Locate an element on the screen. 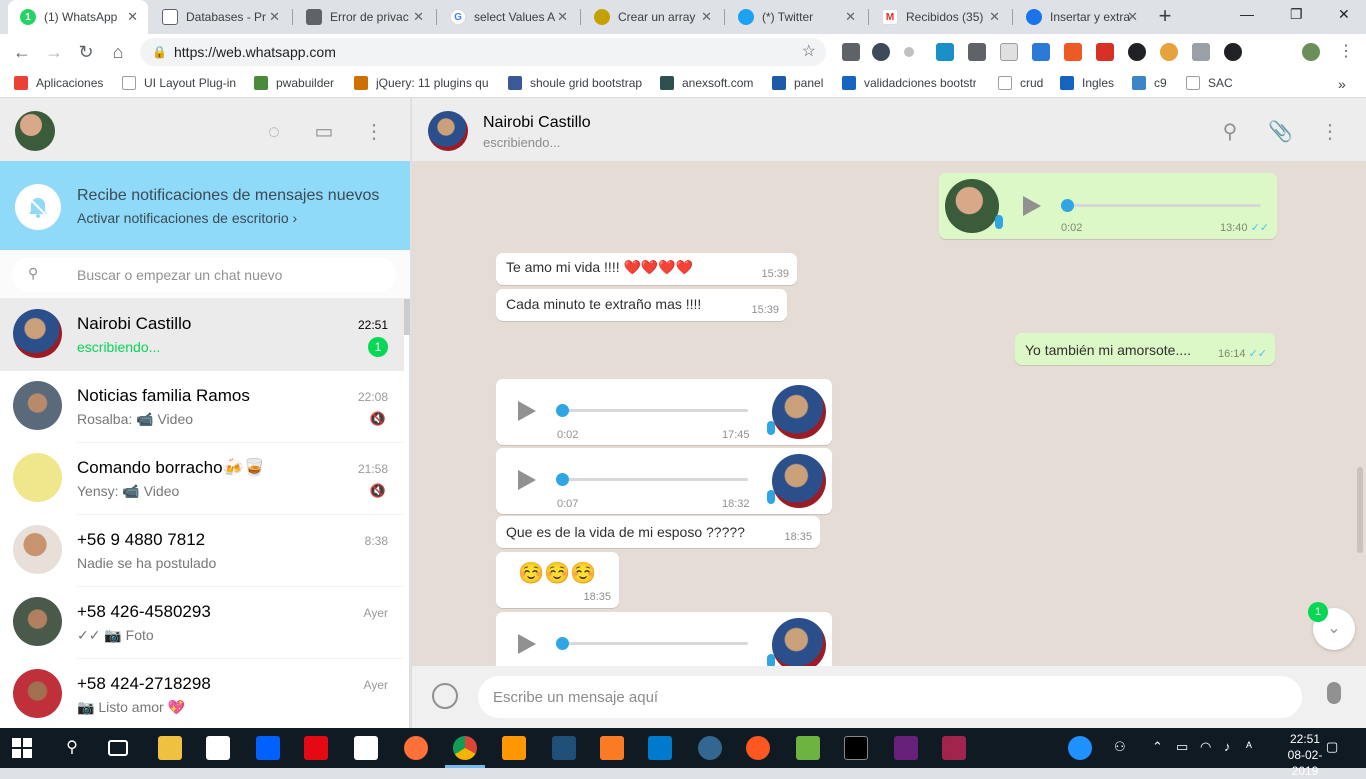 This screenshot has width=1366, height=779. store-icon is located at coordinates (218, 748).